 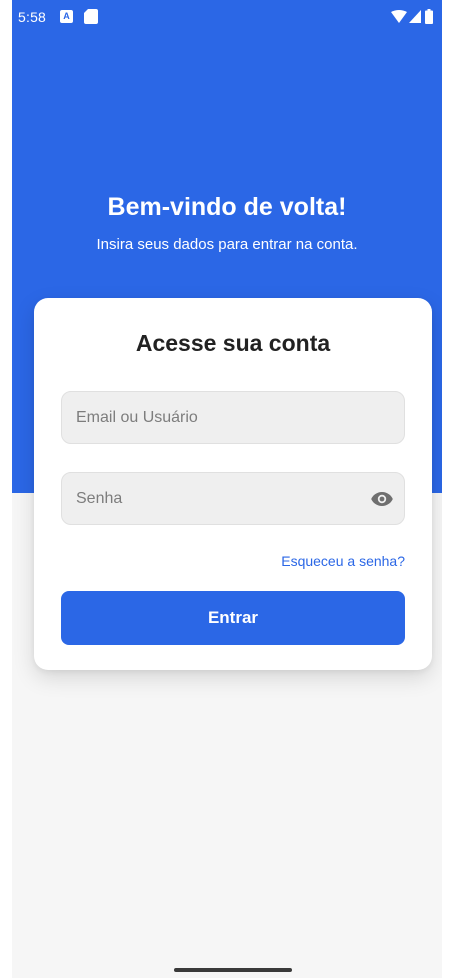 I want to click on home-indicator, so click(x=233, y=970).